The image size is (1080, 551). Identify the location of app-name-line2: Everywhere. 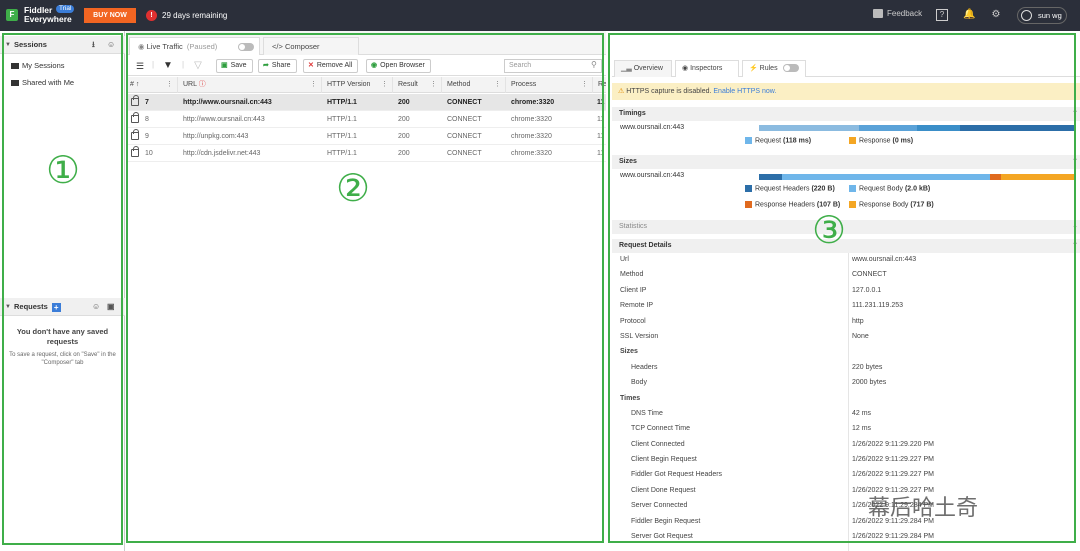
(48, 19).